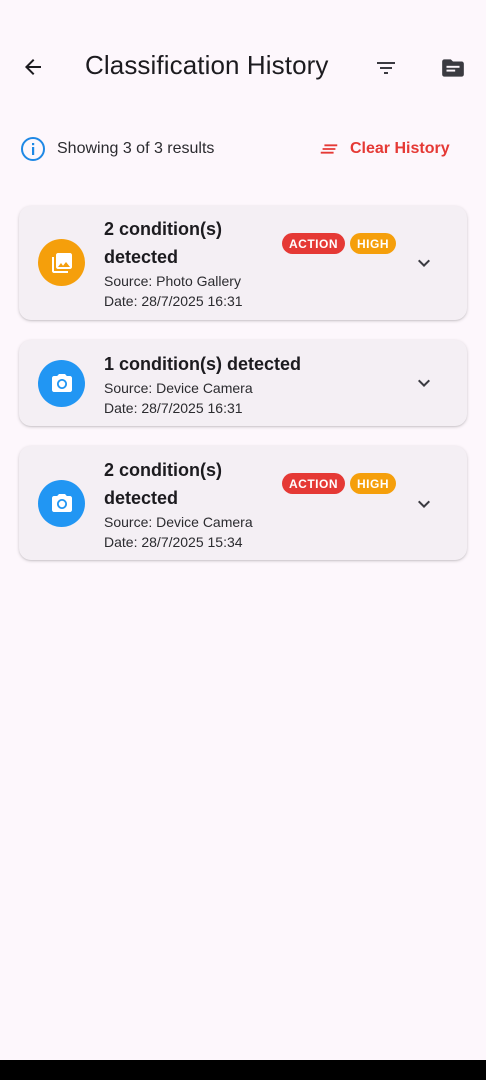  Describe the element at coordinates (243, 149) in the screenshot. I see `results-summary: Showing 3 of 3 results Clear History` at that location.